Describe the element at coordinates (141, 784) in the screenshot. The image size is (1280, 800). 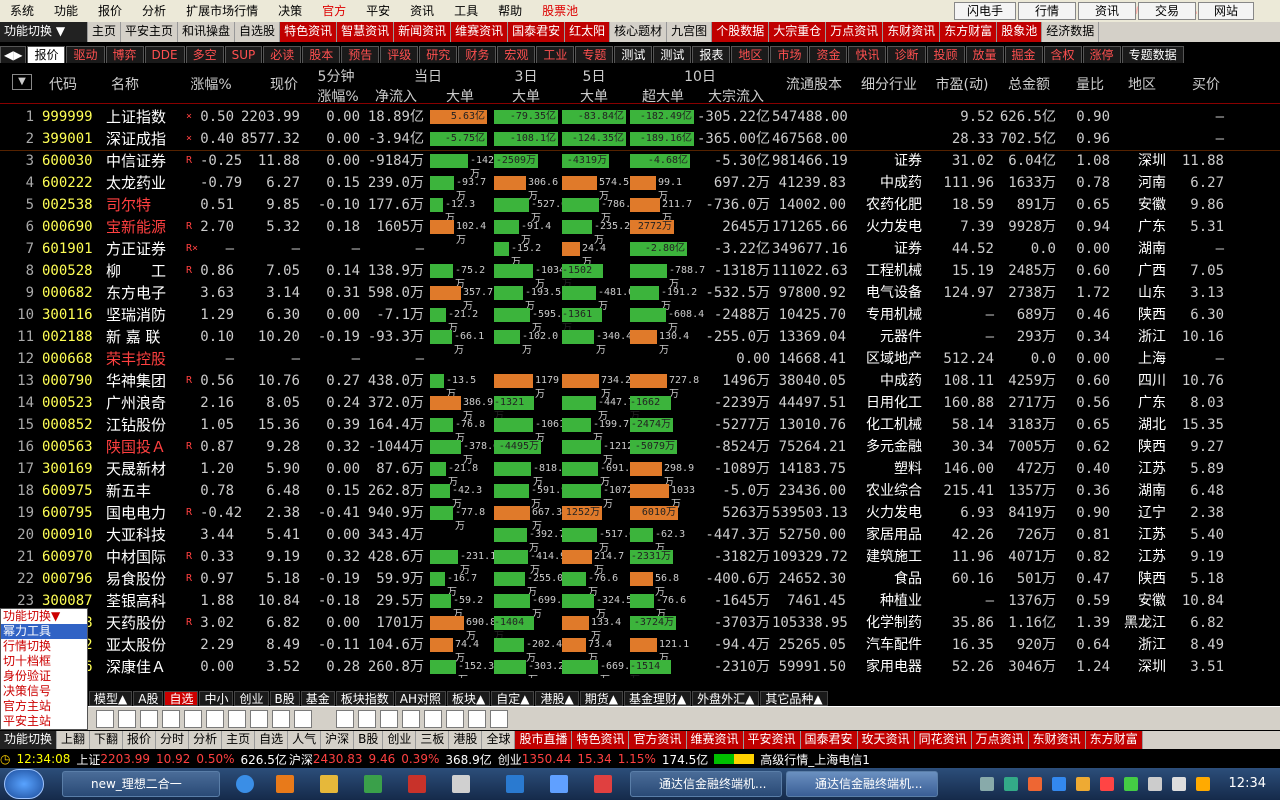
I see `taskbar-item-folder: new_理想二合一` at that location.